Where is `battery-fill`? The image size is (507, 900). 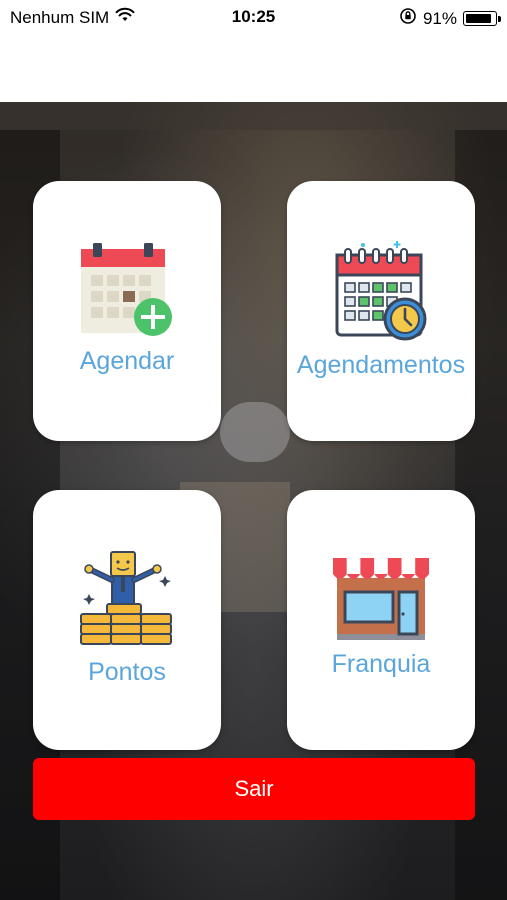
battery-fill is located at coordinates (478, 18).